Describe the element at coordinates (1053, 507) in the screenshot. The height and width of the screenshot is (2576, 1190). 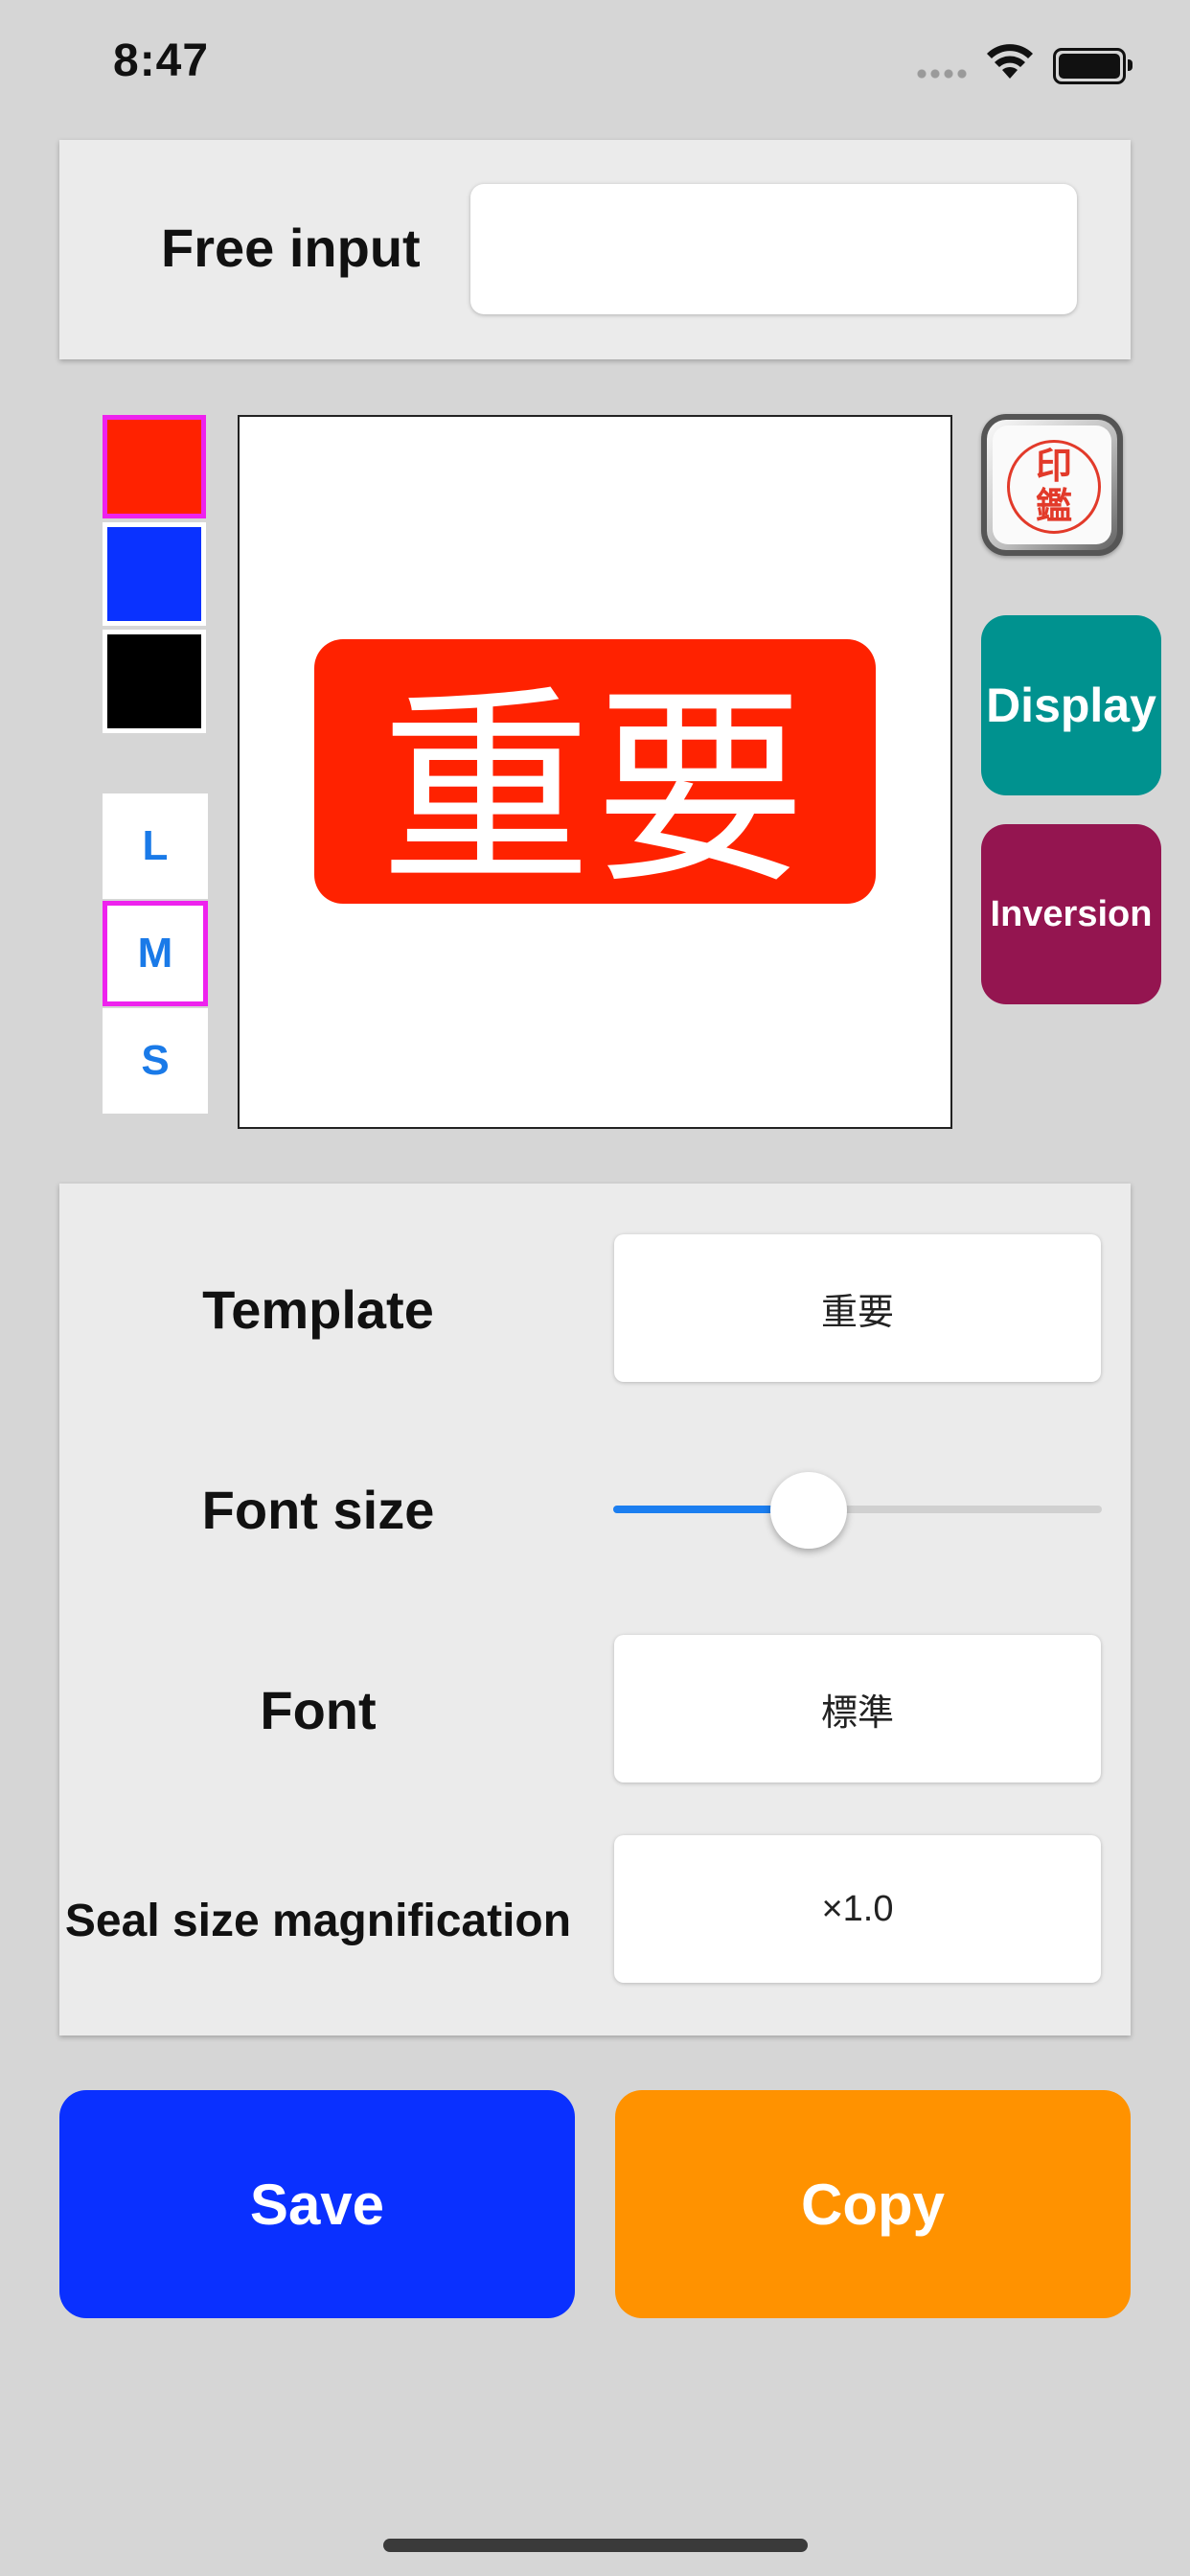
I see `seal-icon-char-bottom: 鑑` at that location.